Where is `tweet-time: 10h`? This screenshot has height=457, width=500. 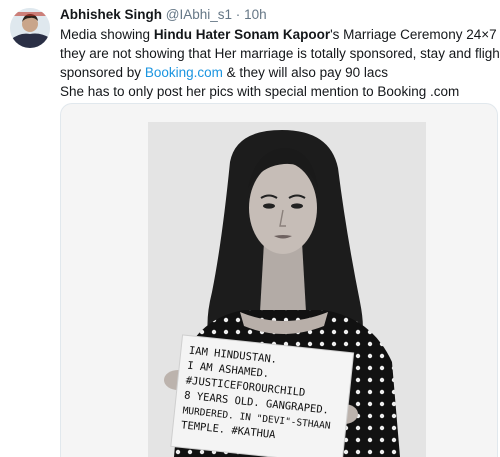
tweet-time: 10h is located at coordinates (255, 14).